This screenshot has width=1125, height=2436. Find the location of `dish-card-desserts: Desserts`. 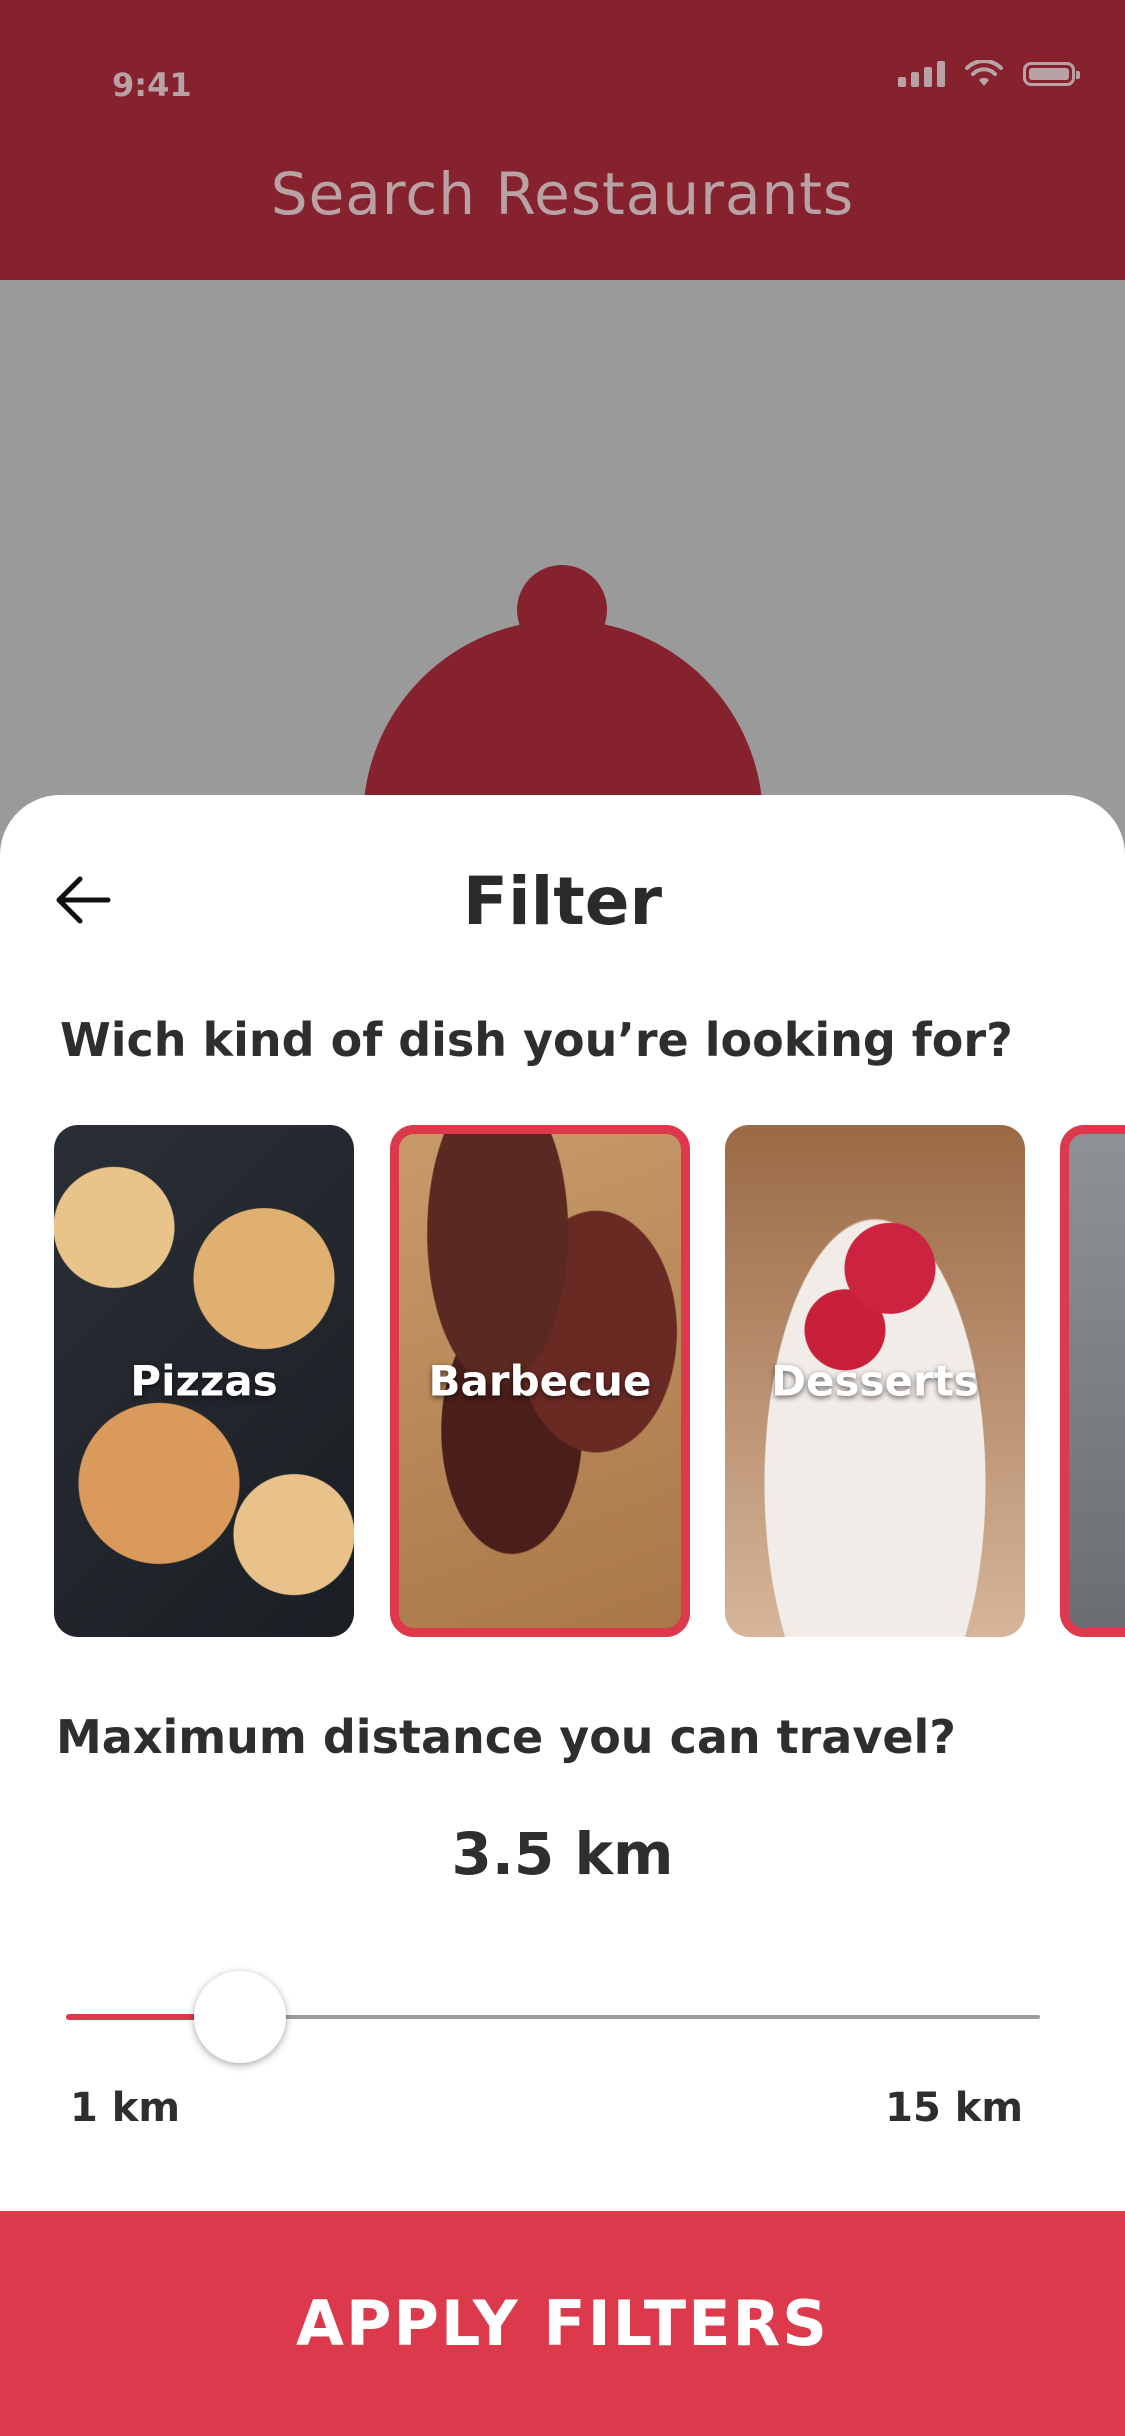

dish-card-desserts: Desserts is located at coordinates (875, 1381).